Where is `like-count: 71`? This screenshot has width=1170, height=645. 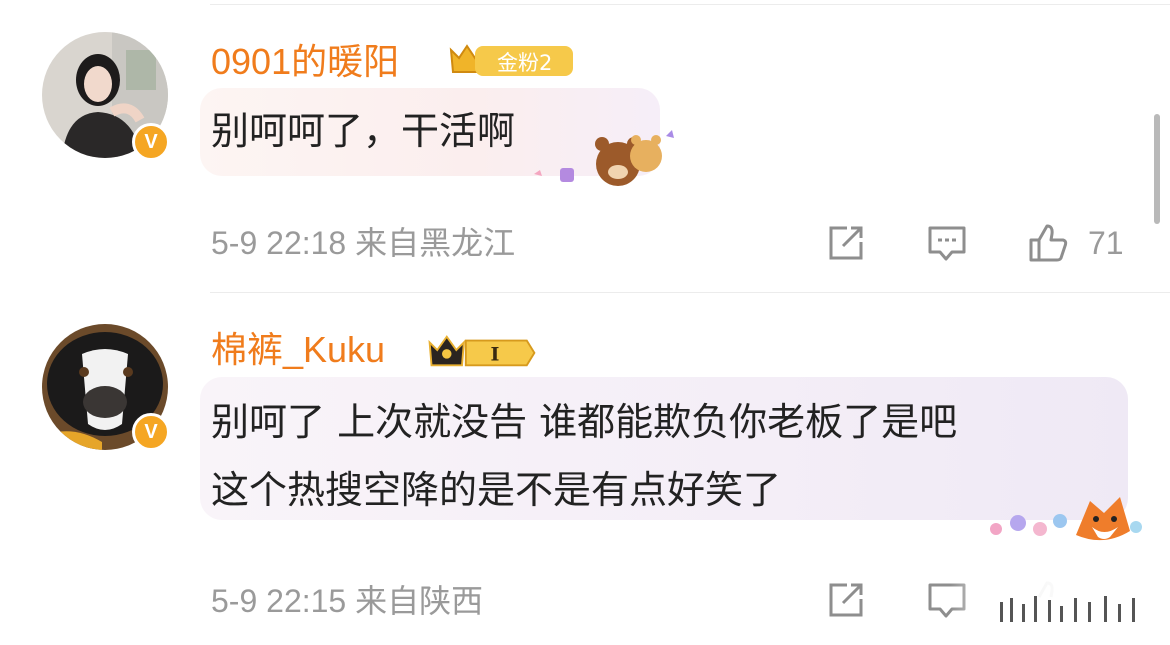
like-count: 71 is located at coordinates (1106, 243).